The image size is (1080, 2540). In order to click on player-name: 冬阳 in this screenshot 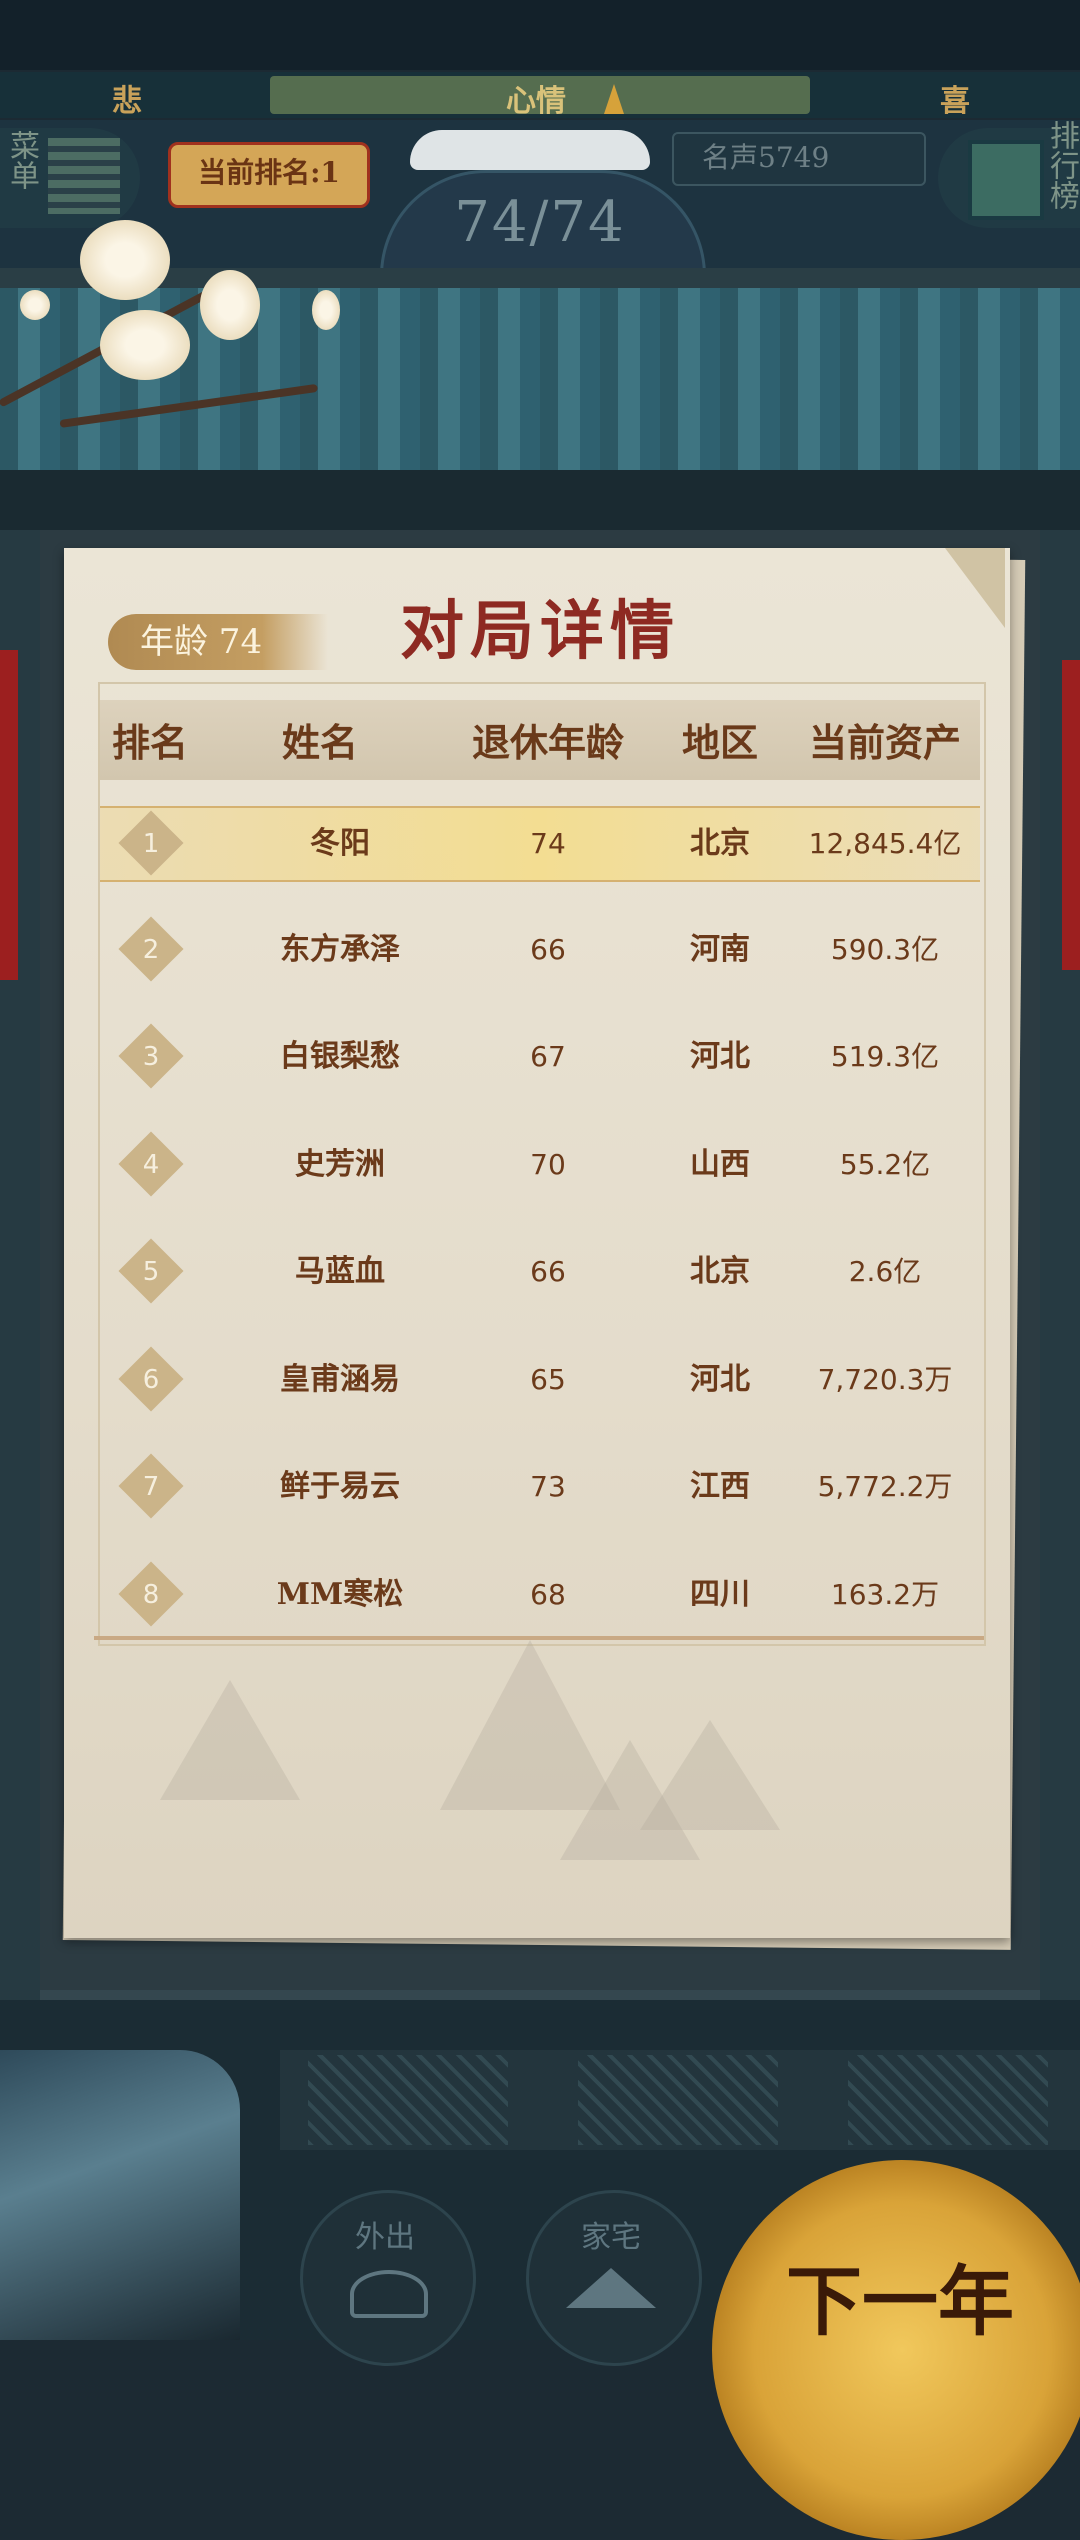, I will do `click(340, 843)`.